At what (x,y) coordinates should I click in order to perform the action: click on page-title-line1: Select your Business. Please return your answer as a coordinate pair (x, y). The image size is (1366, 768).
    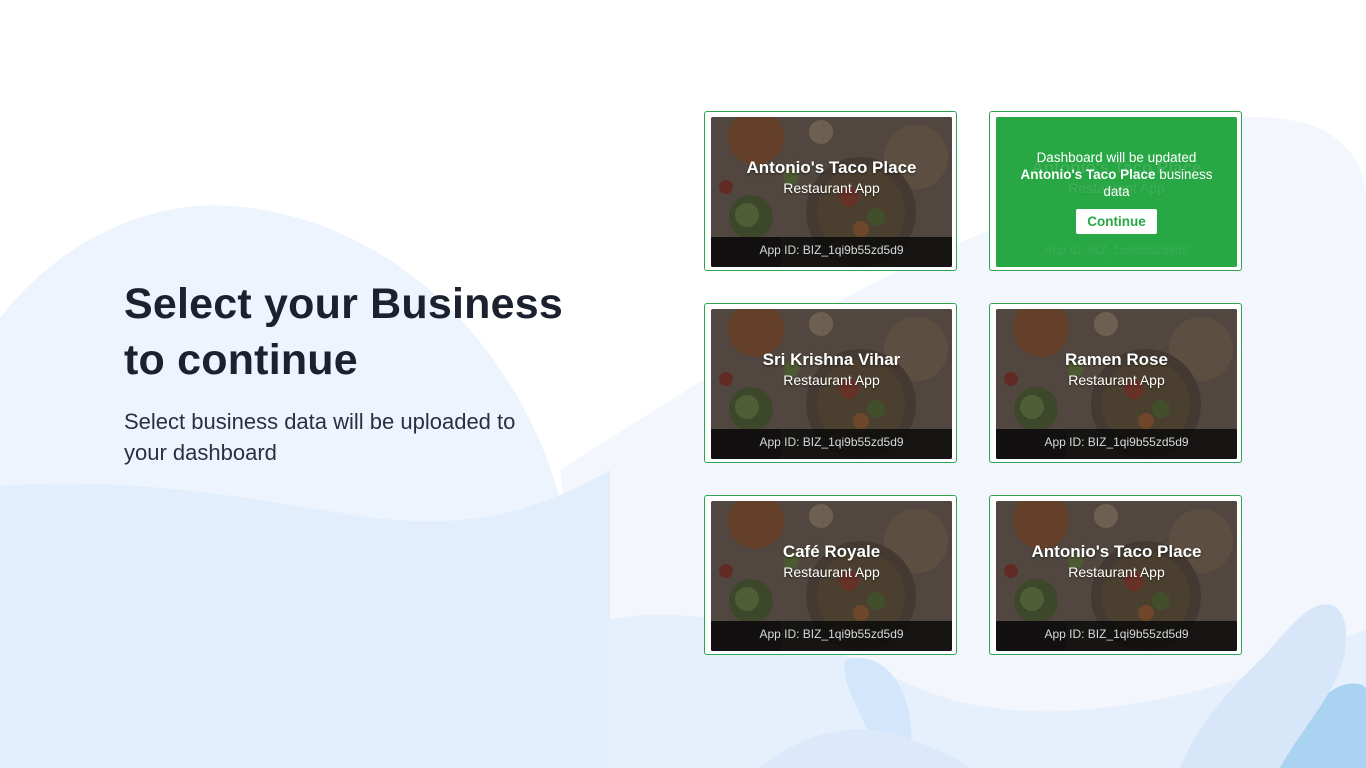
    Looking at the image, I should click on (343, 304).